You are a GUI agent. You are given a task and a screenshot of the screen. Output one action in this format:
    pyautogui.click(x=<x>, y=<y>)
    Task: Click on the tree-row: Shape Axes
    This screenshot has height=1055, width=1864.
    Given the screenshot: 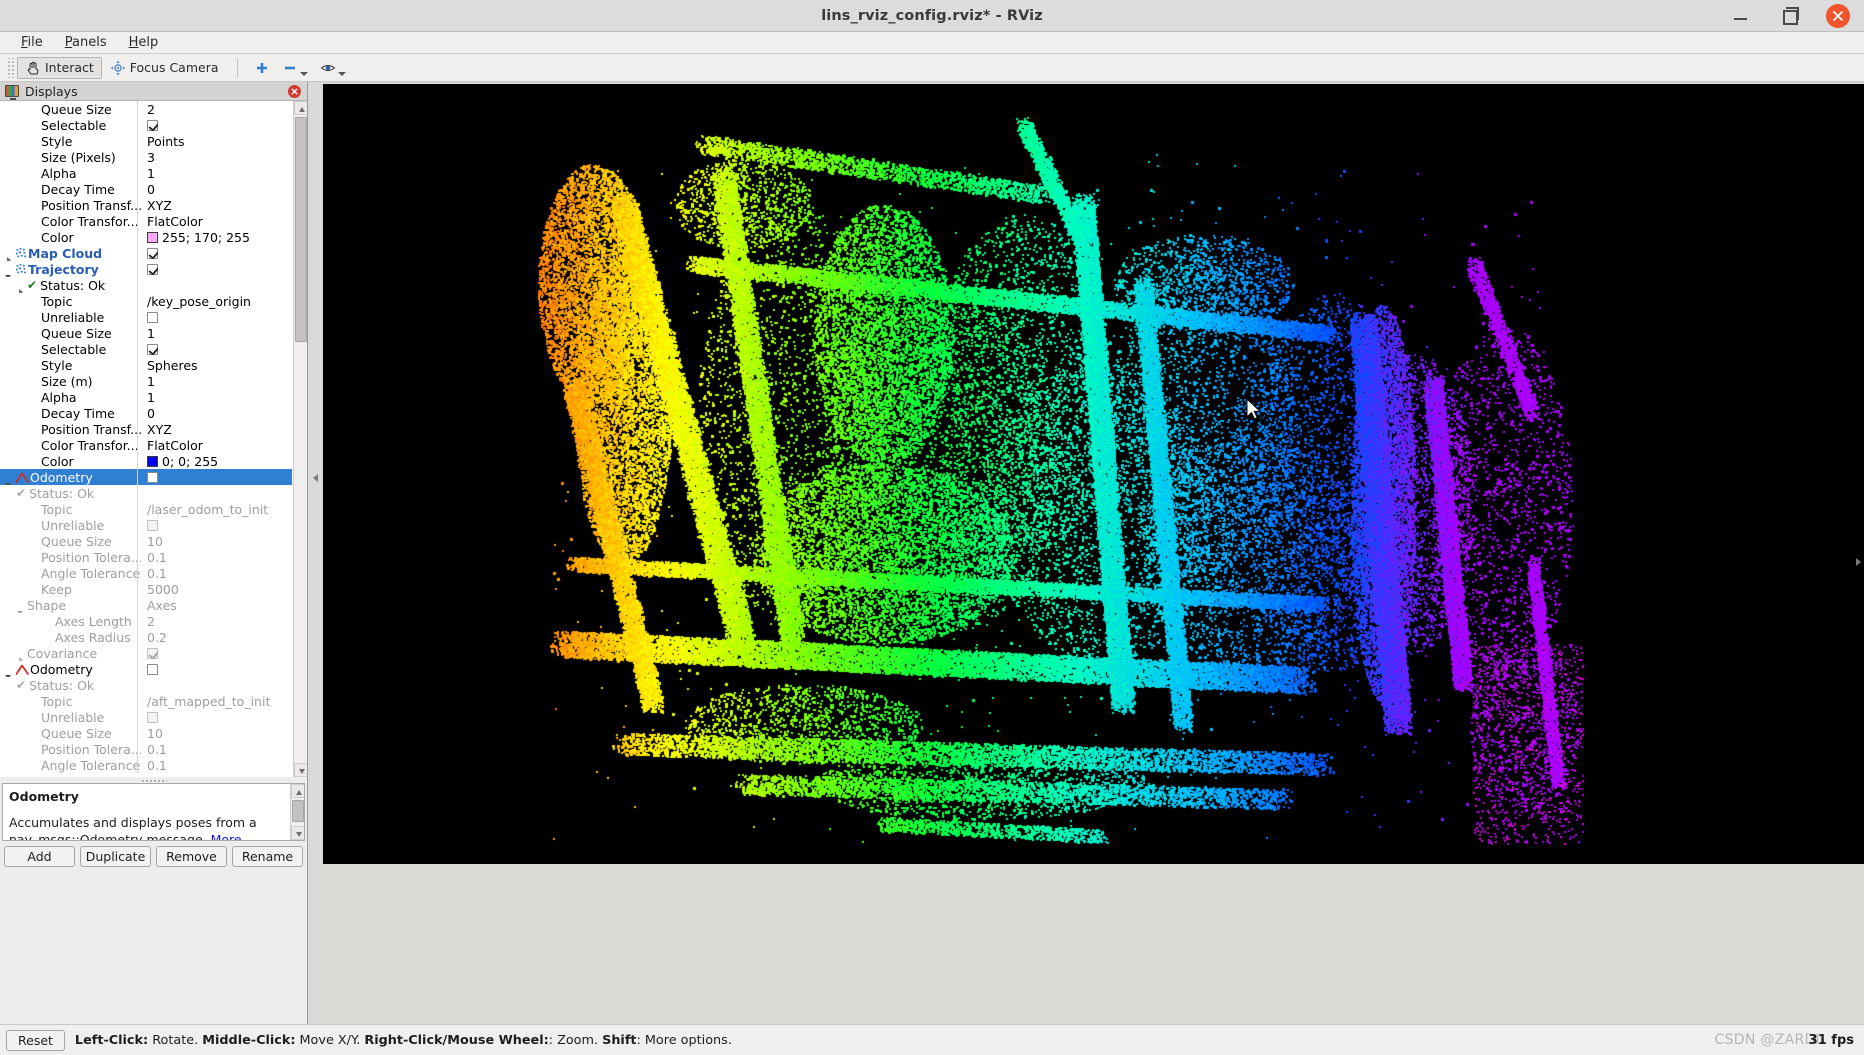 What is the action you would take?
    pyautogui.click(x=146, y=605)
    